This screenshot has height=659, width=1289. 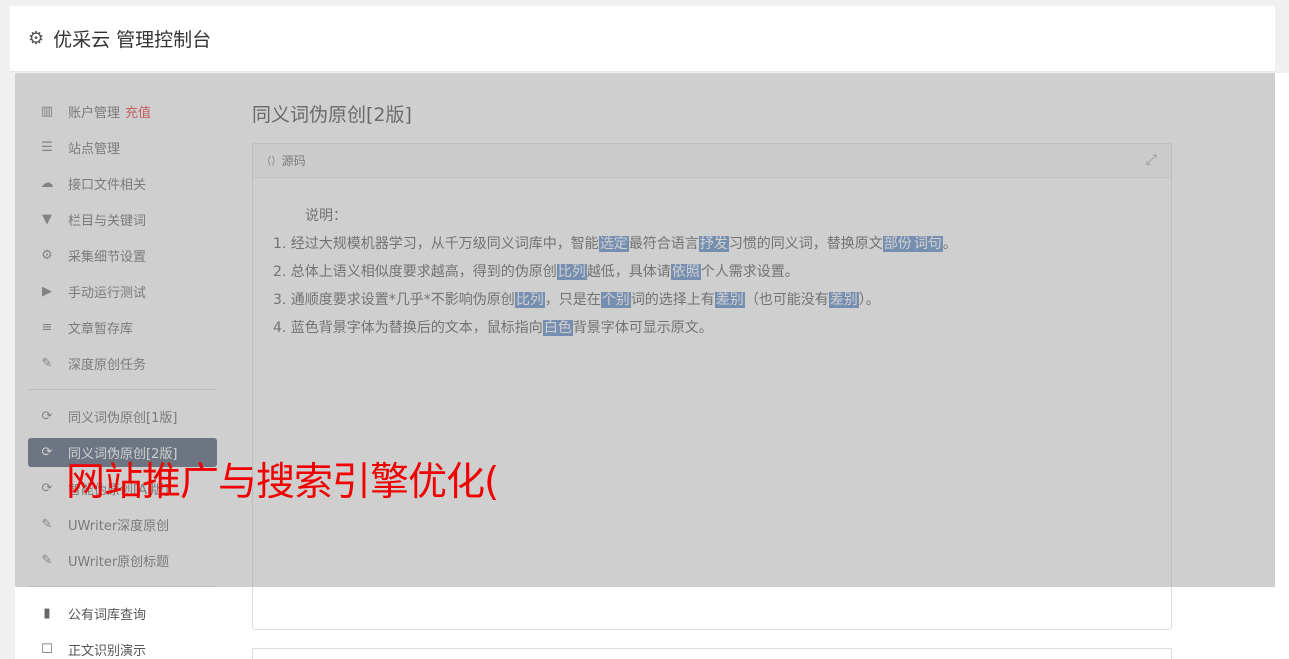 I want to click on sidebar-item: ≡ 文章暂存库, so click(x=122, y=327).